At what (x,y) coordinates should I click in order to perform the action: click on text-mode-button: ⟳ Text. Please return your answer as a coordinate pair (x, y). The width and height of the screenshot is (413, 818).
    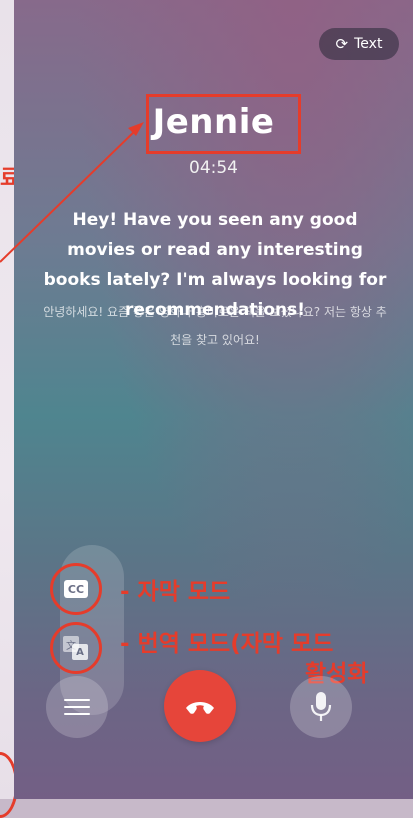
    Looking at the image, I should click on (359, 44).